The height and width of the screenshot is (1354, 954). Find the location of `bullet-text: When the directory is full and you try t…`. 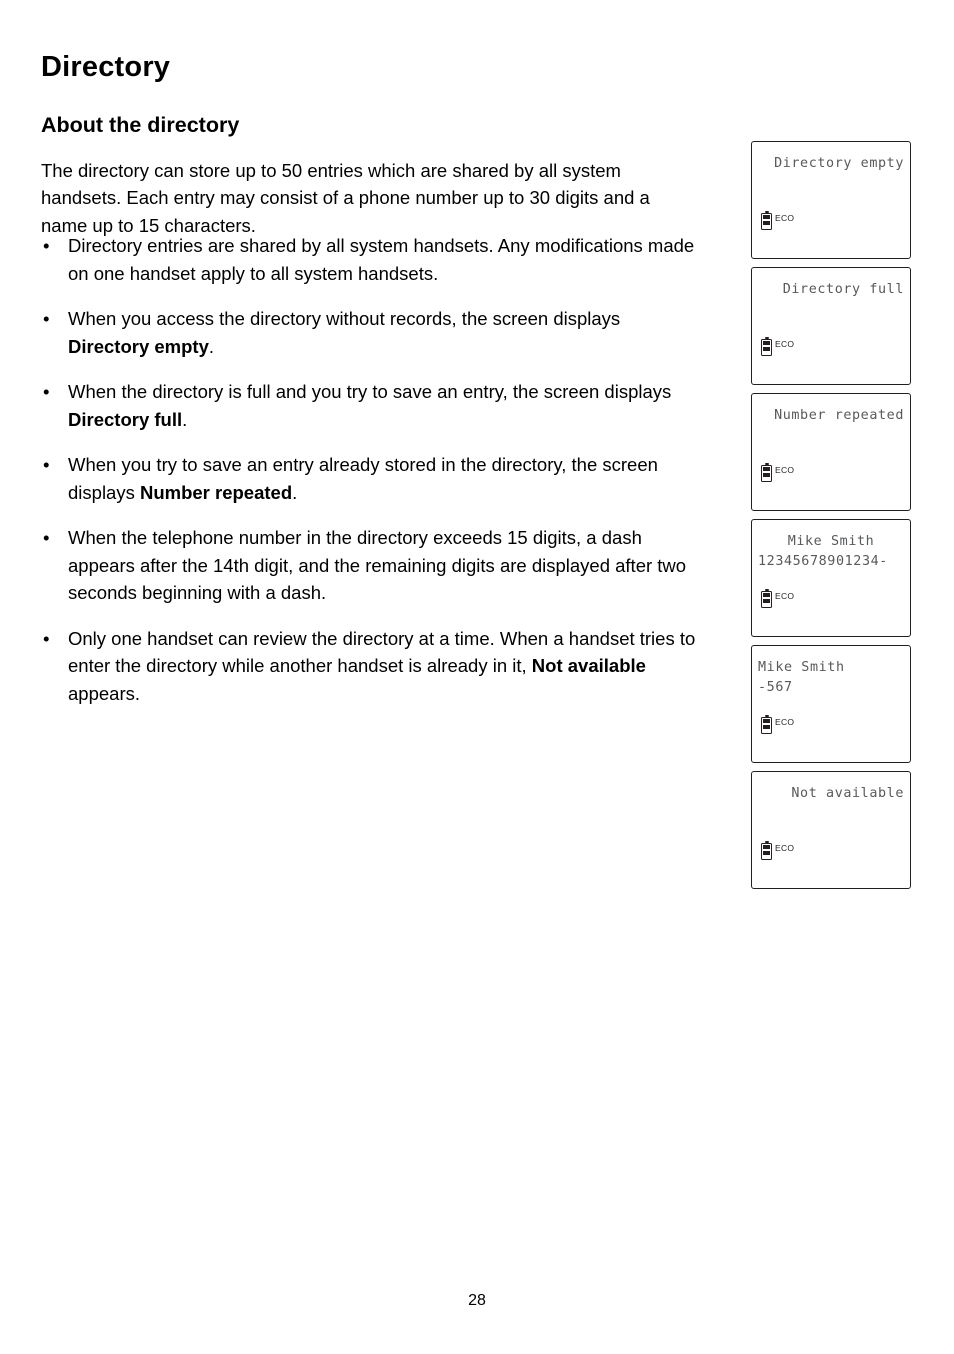

bullet-text: When the directory is full and you try t… is located at coordinates (369, 405).